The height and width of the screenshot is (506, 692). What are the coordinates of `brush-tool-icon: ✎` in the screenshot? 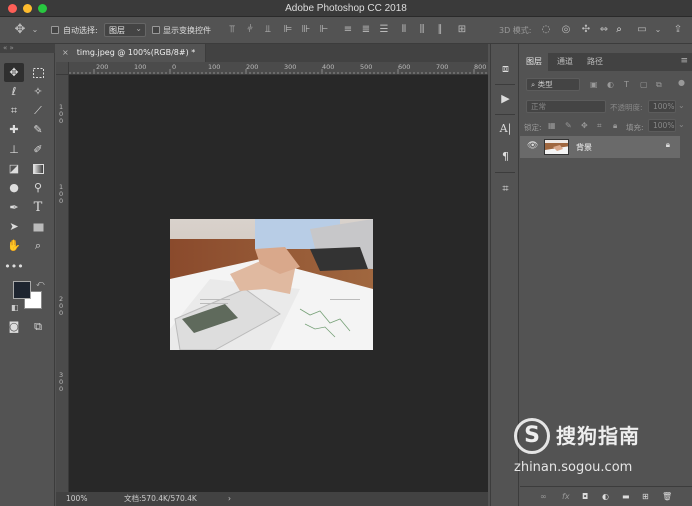 It's located at (38, 129).